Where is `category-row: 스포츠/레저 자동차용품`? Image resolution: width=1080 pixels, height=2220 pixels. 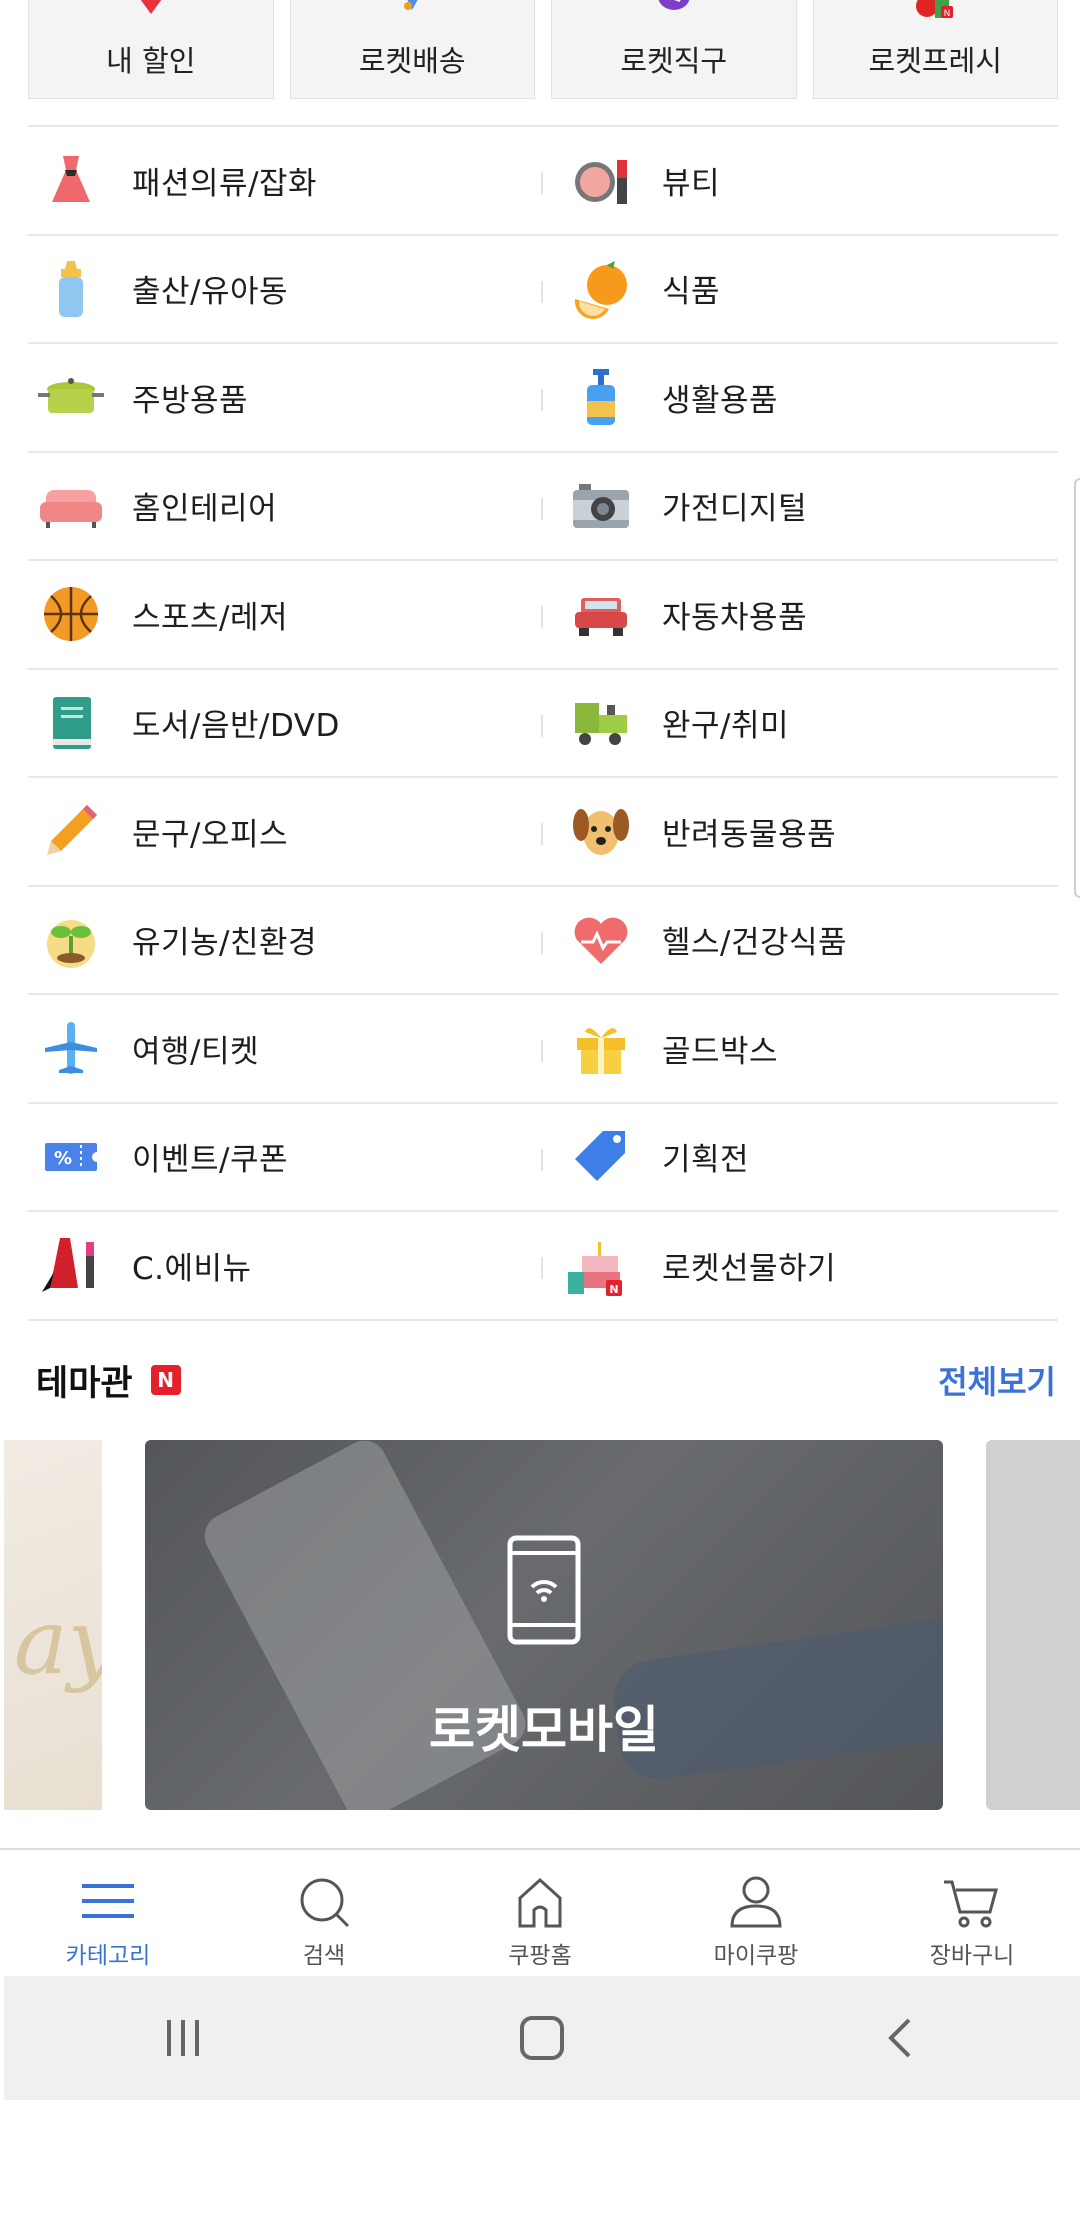 category-row: 스포츠/레저 자동차용품 is located at coordinates (543, 615).